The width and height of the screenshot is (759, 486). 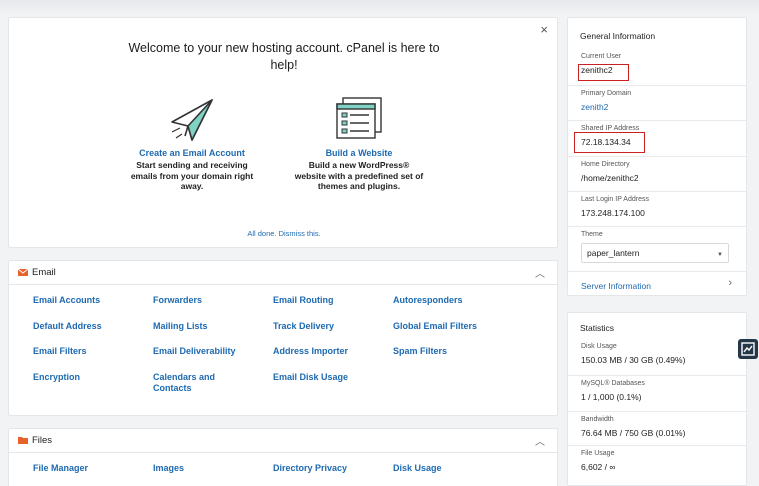 What do you see at coordinates (655, 253) in the screenshot?
I see `theme-select: paper_lantern ▼` at bounding box center [655, 253].